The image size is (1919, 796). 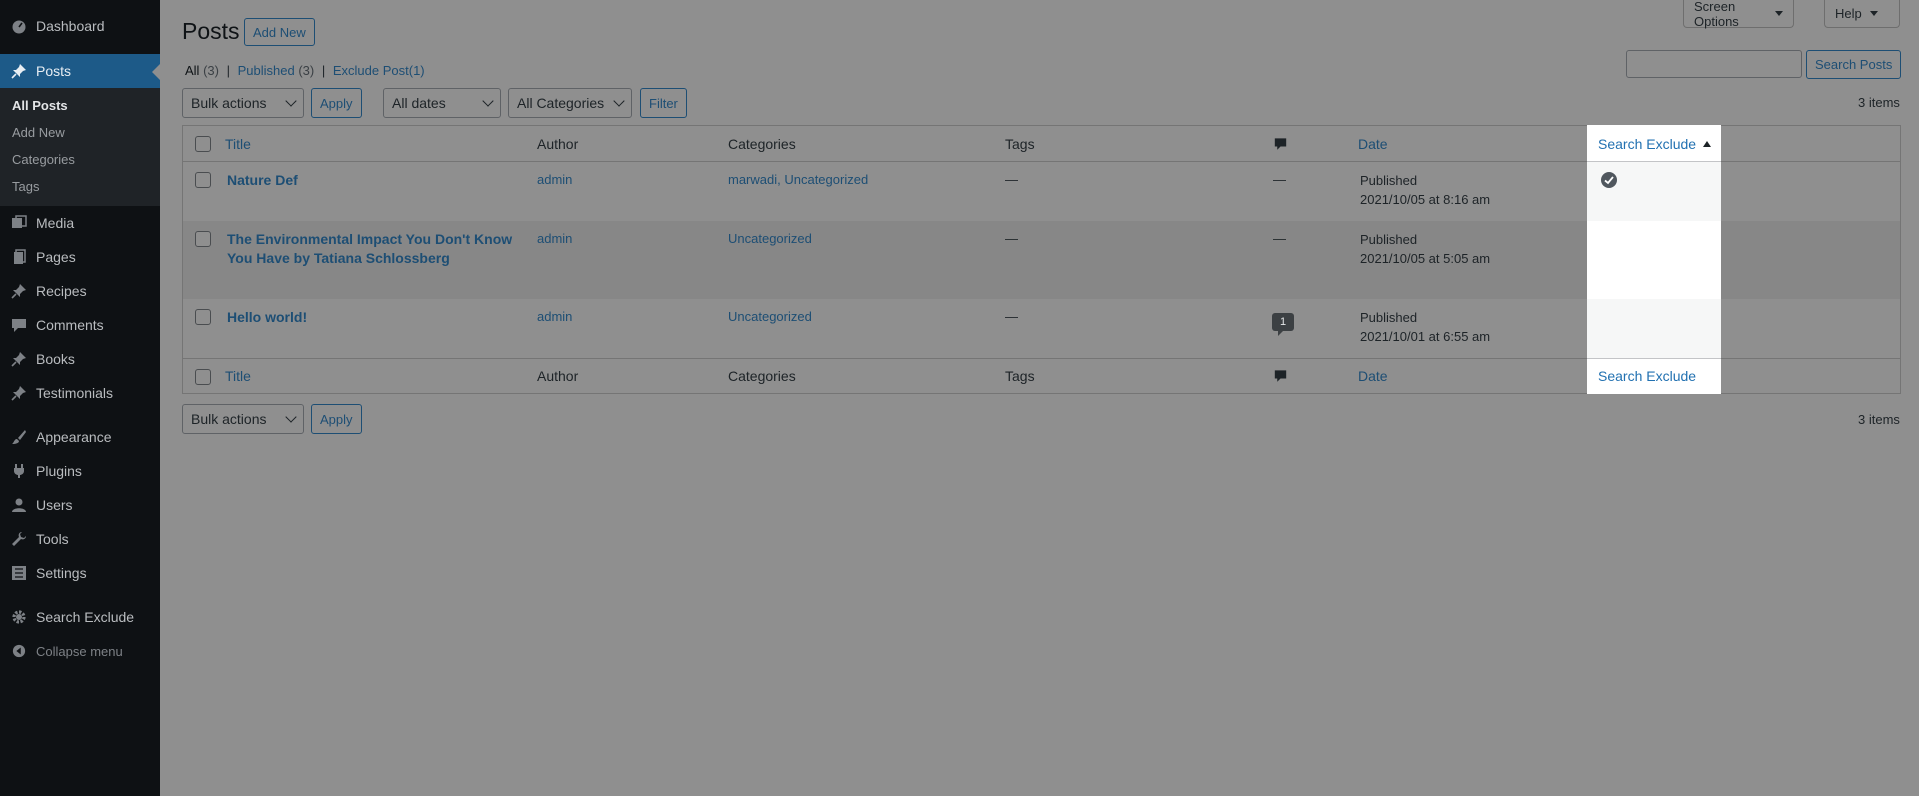 I want to click on column-author: Author, so click(x=558, y=144).